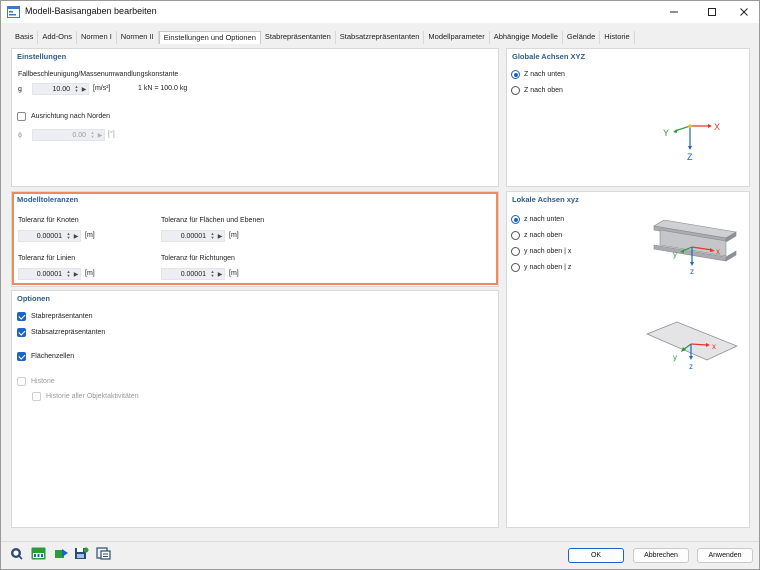 The height and width of the screenshot is (570, 760). Describe the element at coordinates (380, 541) in the screenshot. I see `footer-separator` at that location.